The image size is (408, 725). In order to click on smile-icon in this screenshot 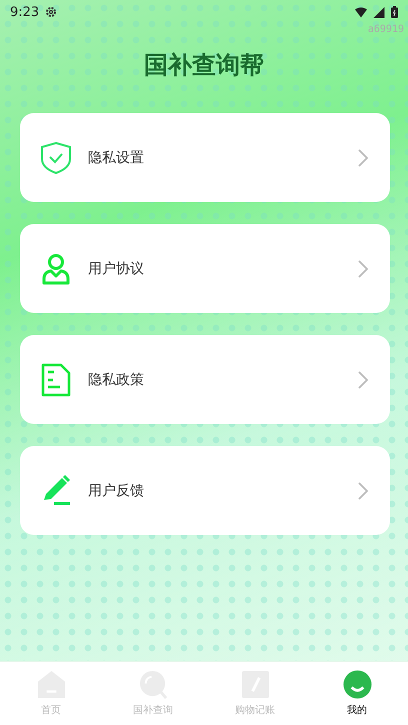, I will do `click(357, 684)`.